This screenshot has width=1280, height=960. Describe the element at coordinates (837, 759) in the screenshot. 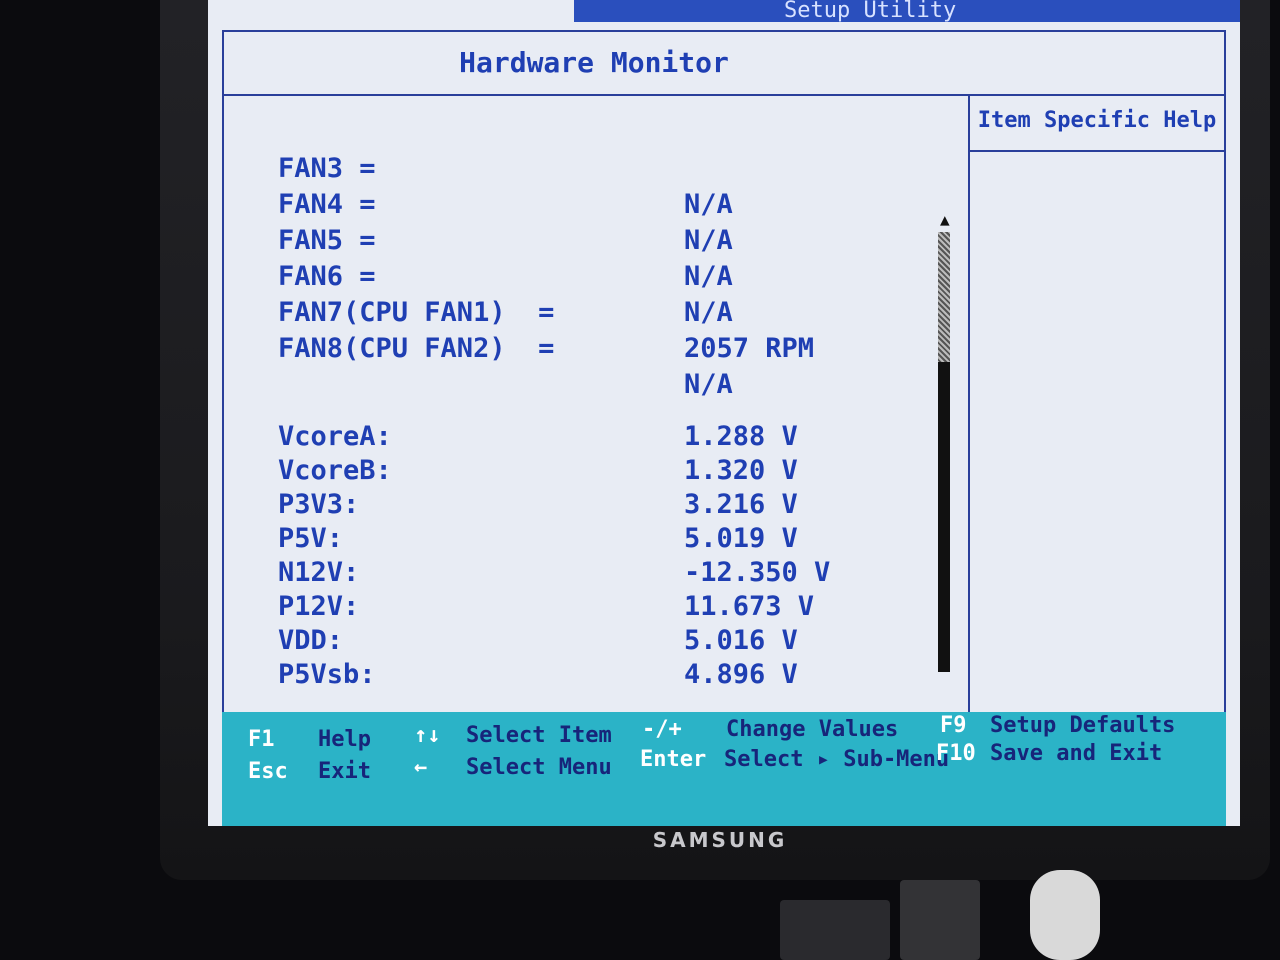

I see `enter-desc: Select ▸ Sub-Menu` at that location.